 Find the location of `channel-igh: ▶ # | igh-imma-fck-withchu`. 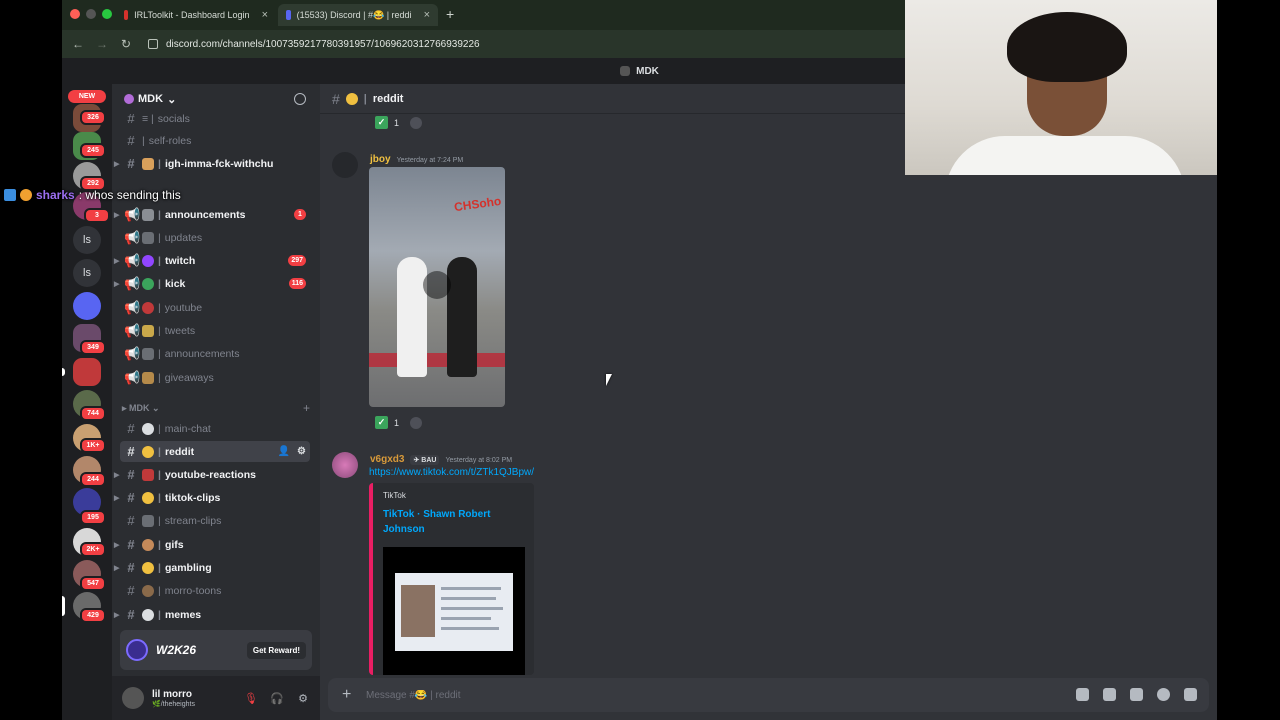

channel-igh: ▶ # | igh-imma-fck-withchu is located at coordinates (212, 163).